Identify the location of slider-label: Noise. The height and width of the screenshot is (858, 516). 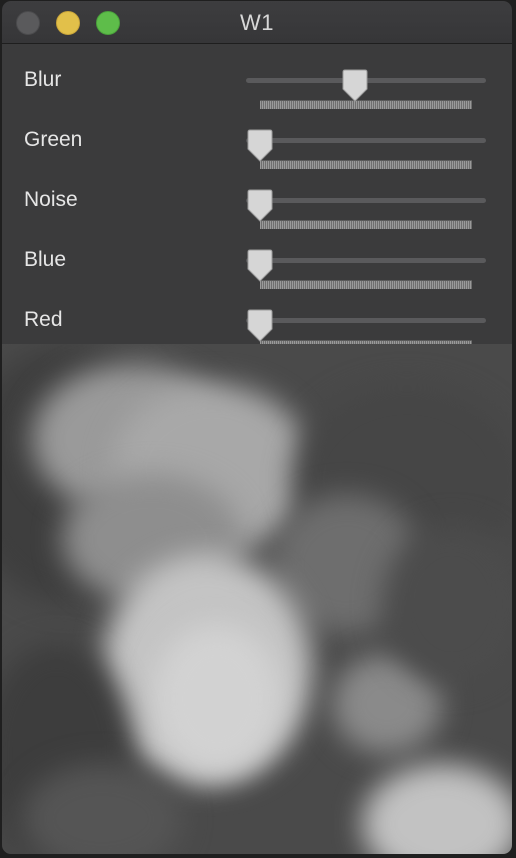
(51, 199).